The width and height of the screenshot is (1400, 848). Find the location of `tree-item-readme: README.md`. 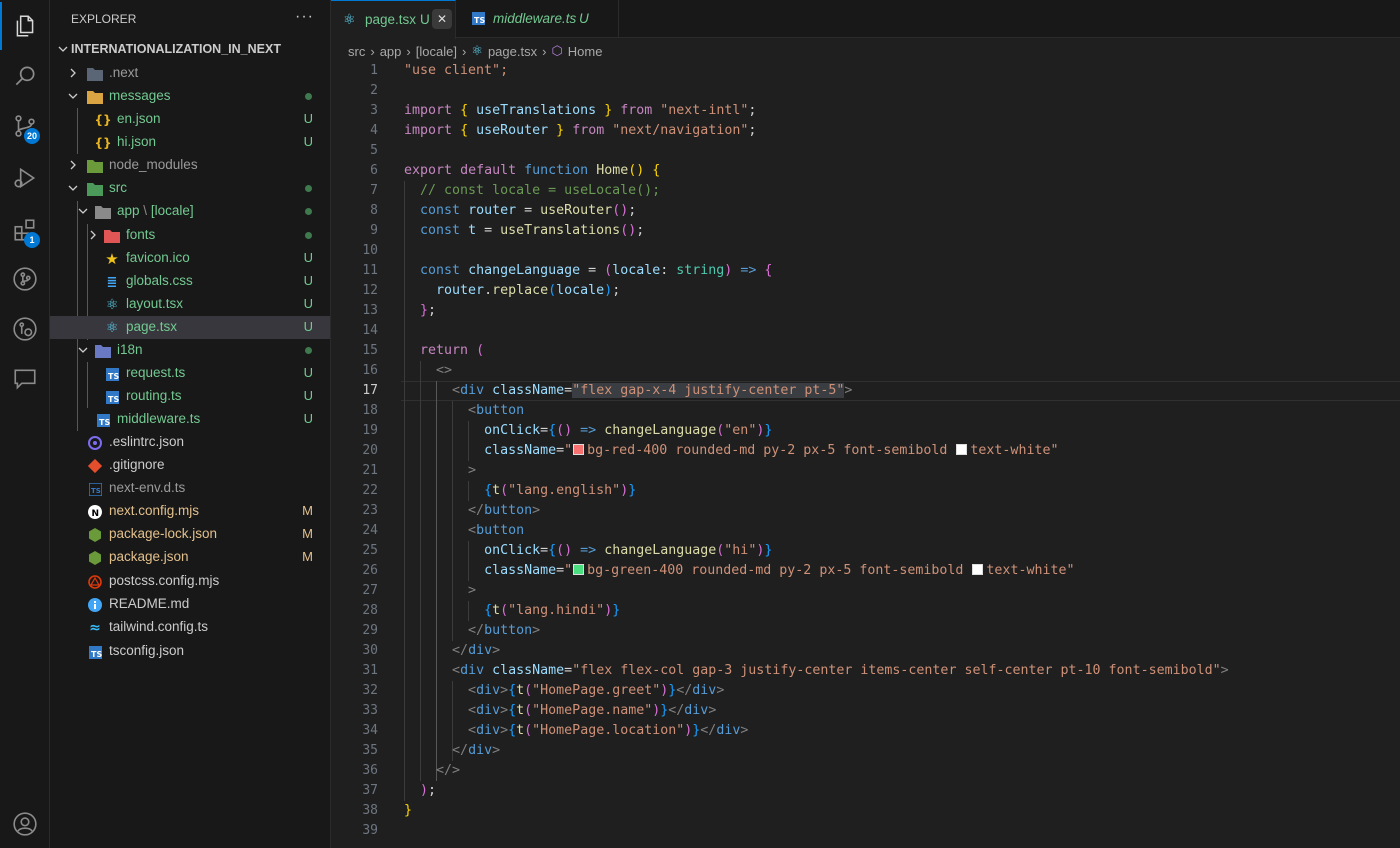

tree-item-readme: README.md is located at coordinates (190, 604).